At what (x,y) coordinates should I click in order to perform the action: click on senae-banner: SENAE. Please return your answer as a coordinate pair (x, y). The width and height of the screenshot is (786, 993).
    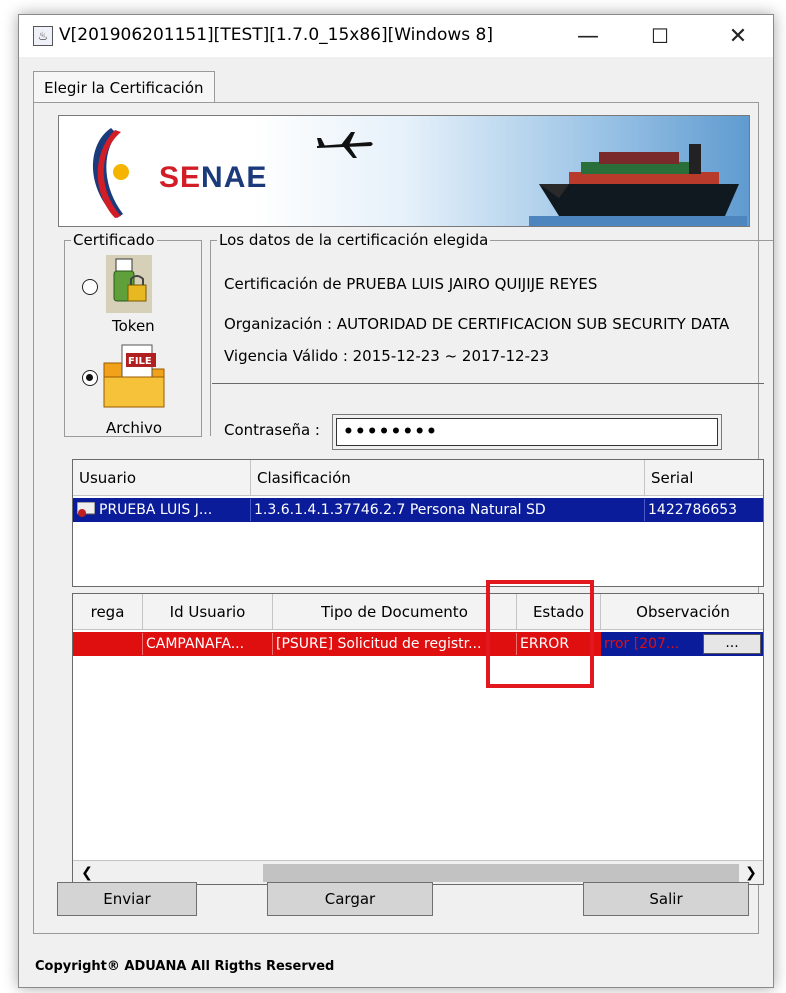
    Looking at the image, I should click on (404, 171).